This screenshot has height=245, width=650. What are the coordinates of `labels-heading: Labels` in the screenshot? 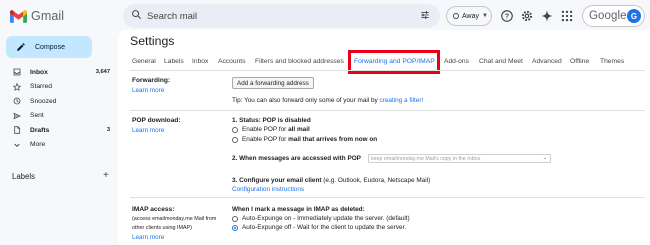 It's located at (23, 176).